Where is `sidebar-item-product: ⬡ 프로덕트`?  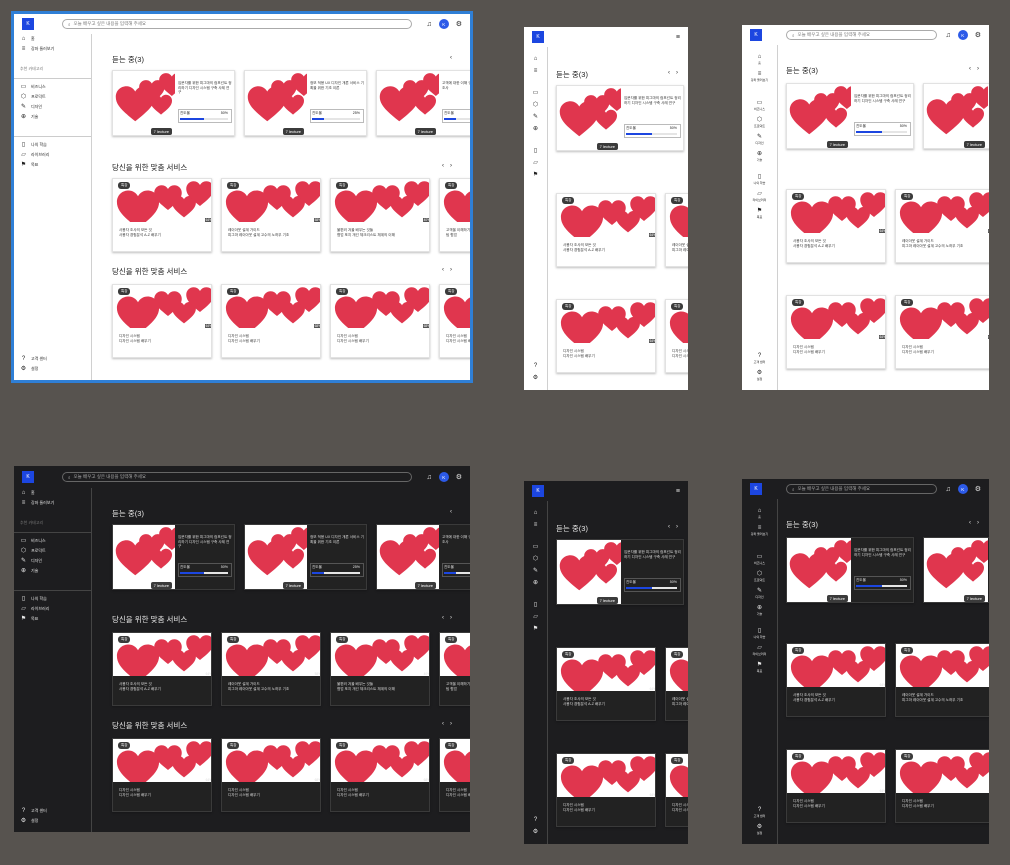 sidebar-item-product: ⬡ 프로덕트 is located at coordinates (52, 551).